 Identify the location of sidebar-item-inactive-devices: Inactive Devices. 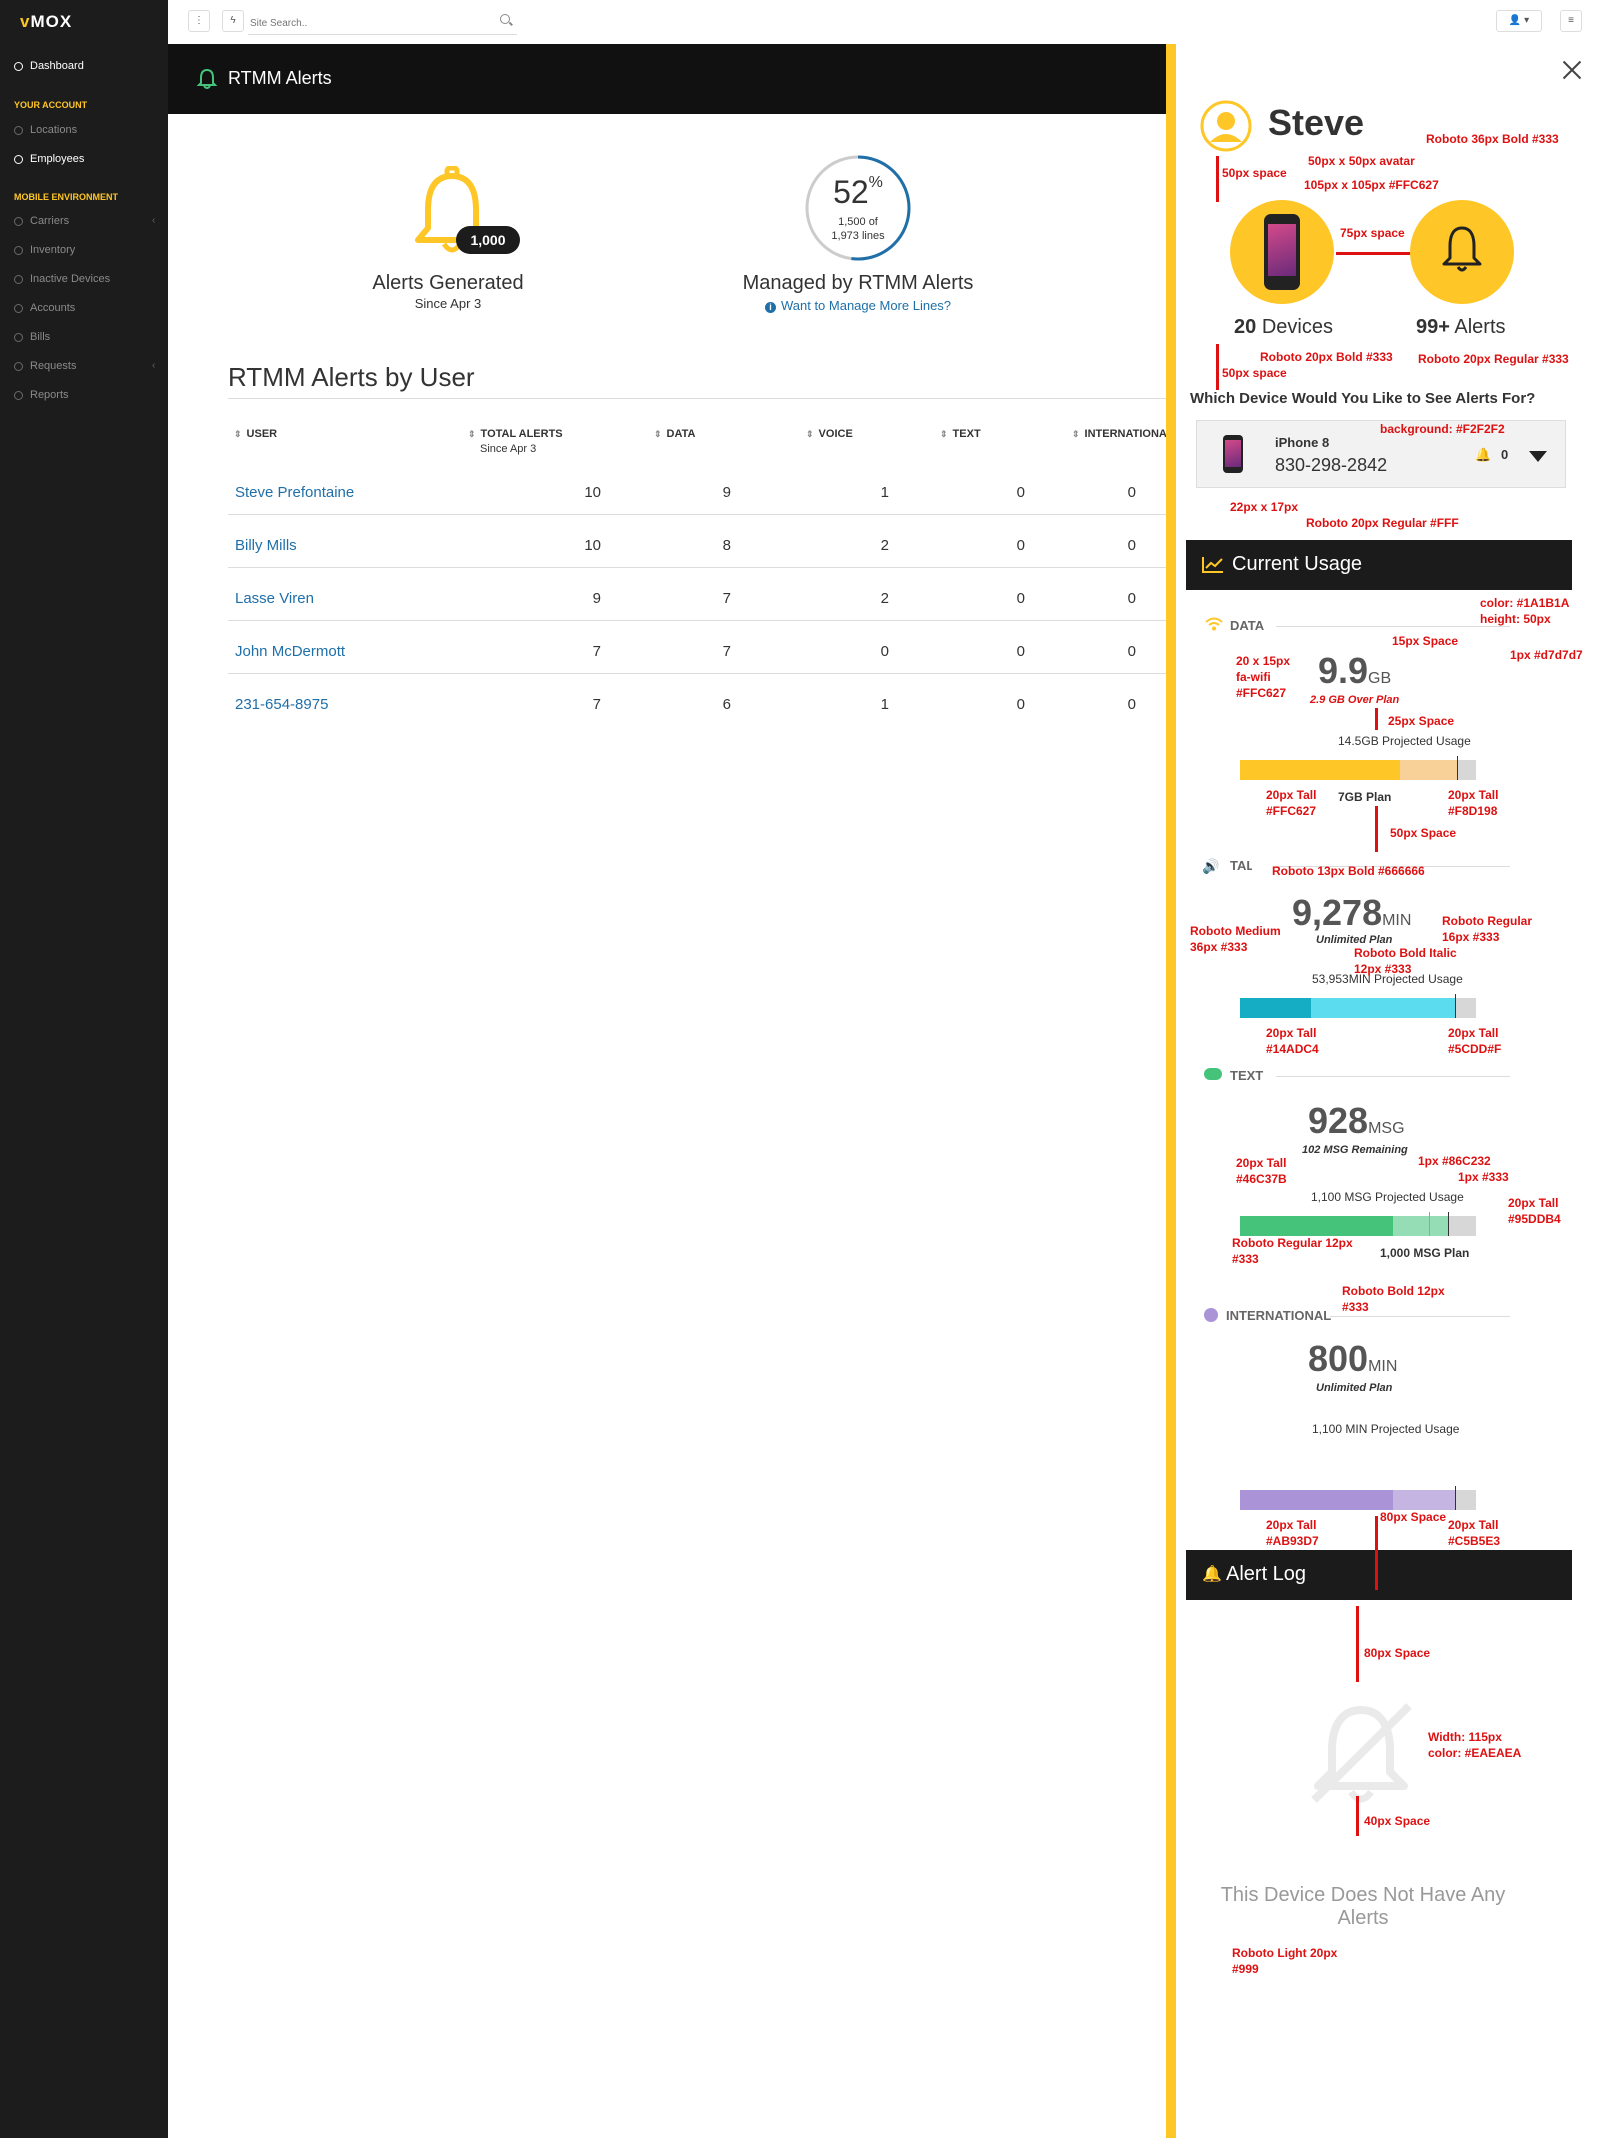
(62, 279).